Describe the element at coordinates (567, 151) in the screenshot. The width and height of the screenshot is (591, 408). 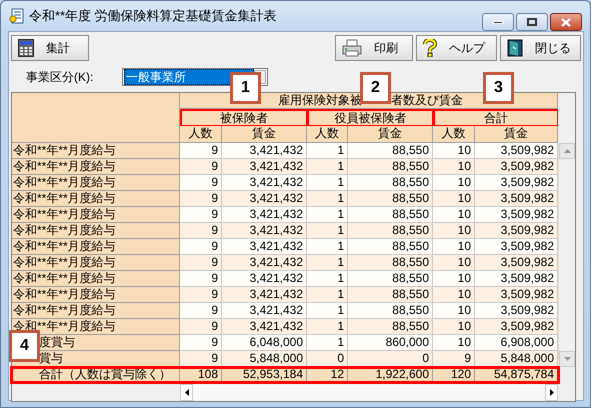
I see `up-arrow-icon` at that location.